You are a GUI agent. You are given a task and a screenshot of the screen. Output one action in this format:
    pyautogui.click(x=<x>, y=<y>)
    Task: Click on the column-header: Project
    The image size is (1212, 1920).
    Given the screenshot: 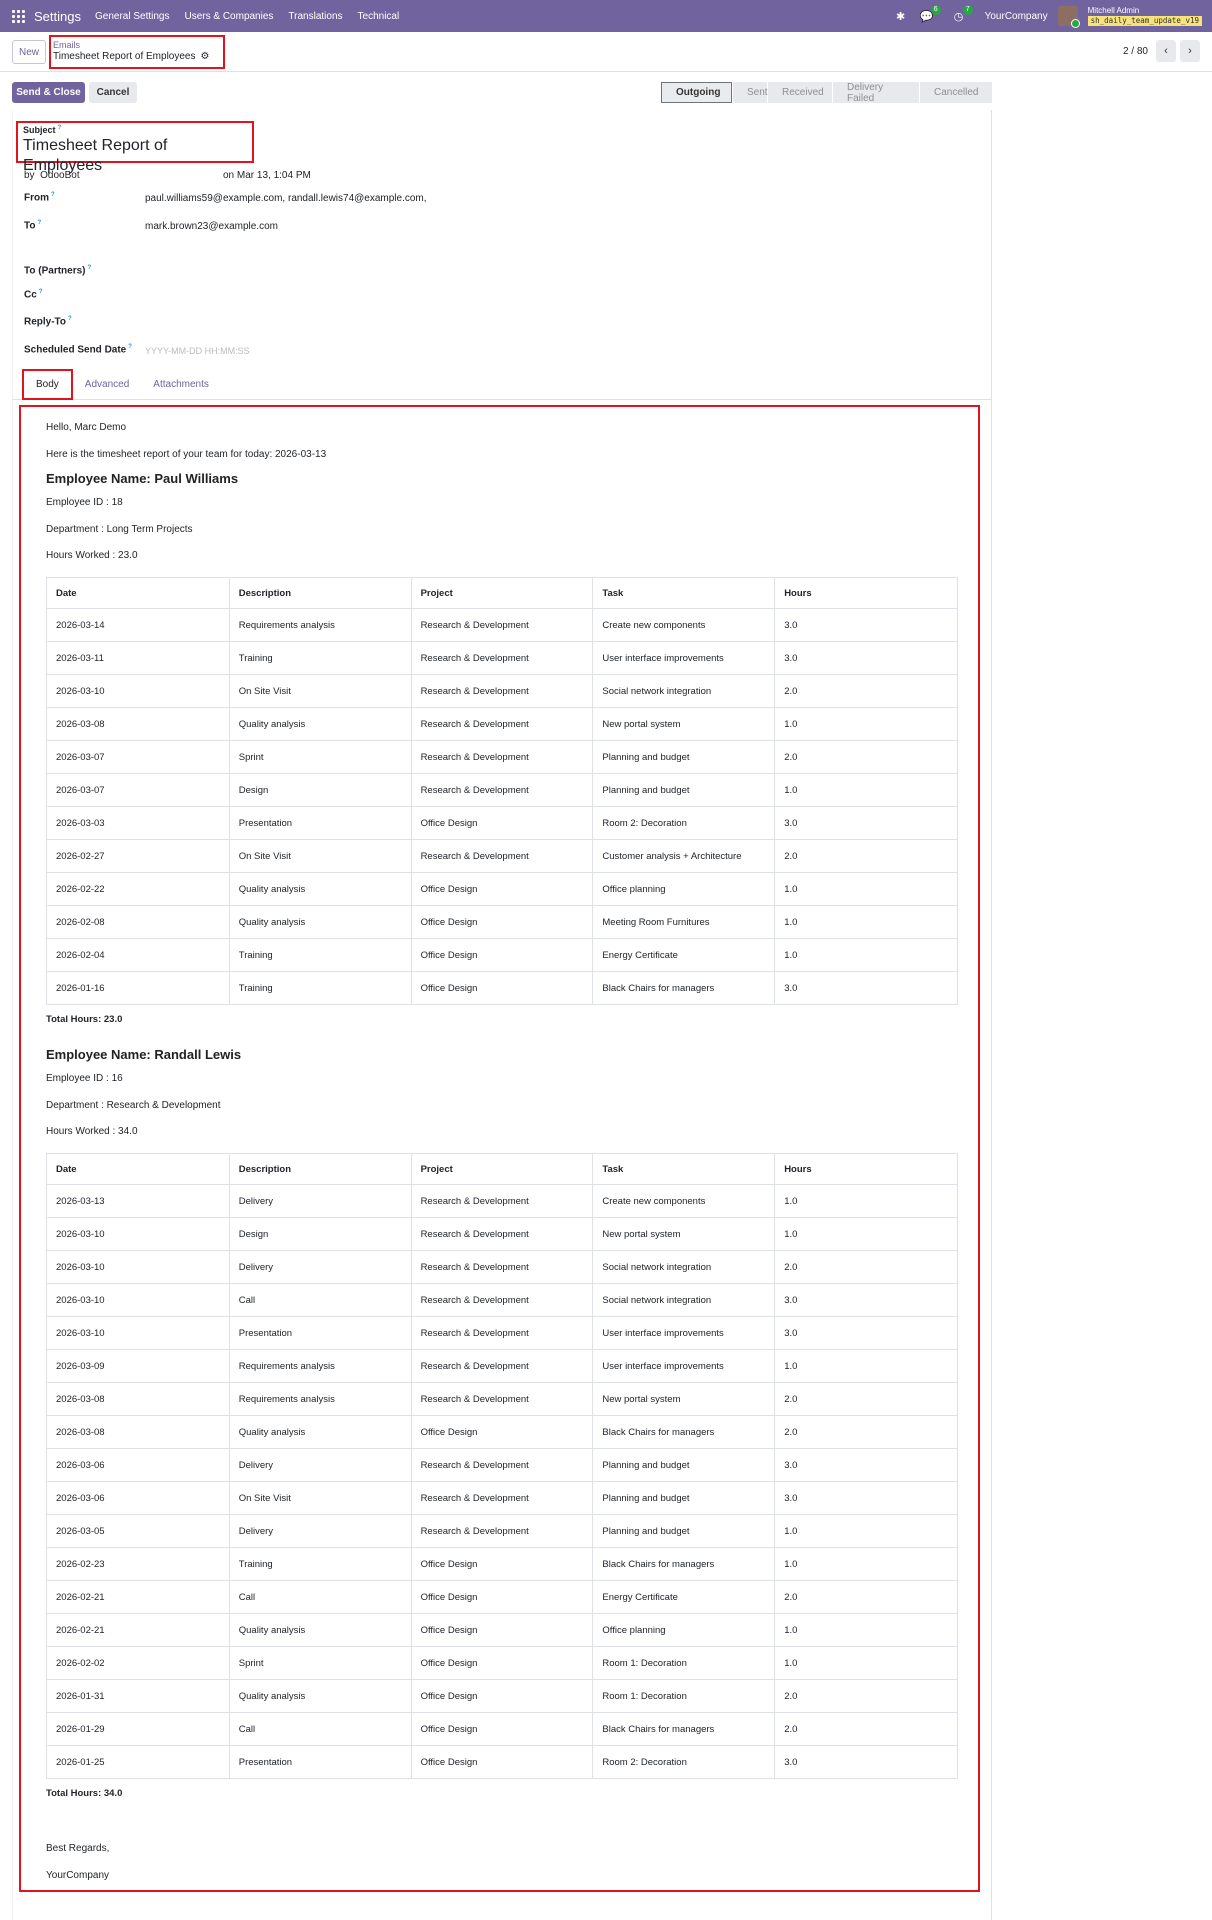 What is the action you would take?
    pyautogui.click(x=502, y=593)
    